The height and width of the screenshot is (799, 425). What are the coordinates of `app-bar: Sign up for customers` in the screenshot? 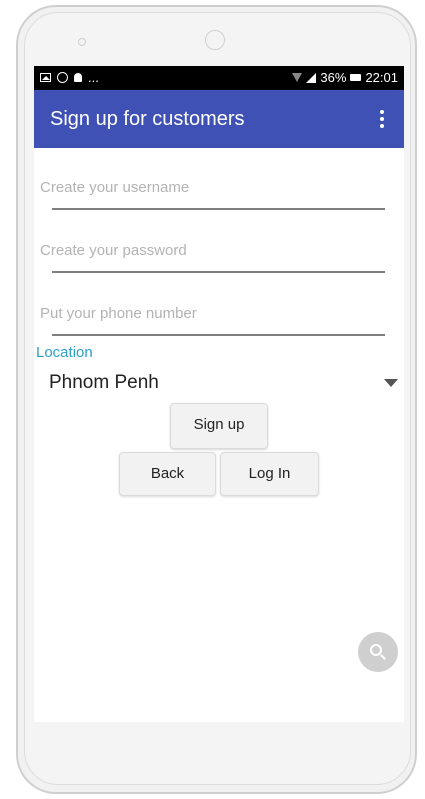 It's located at (219, 119).